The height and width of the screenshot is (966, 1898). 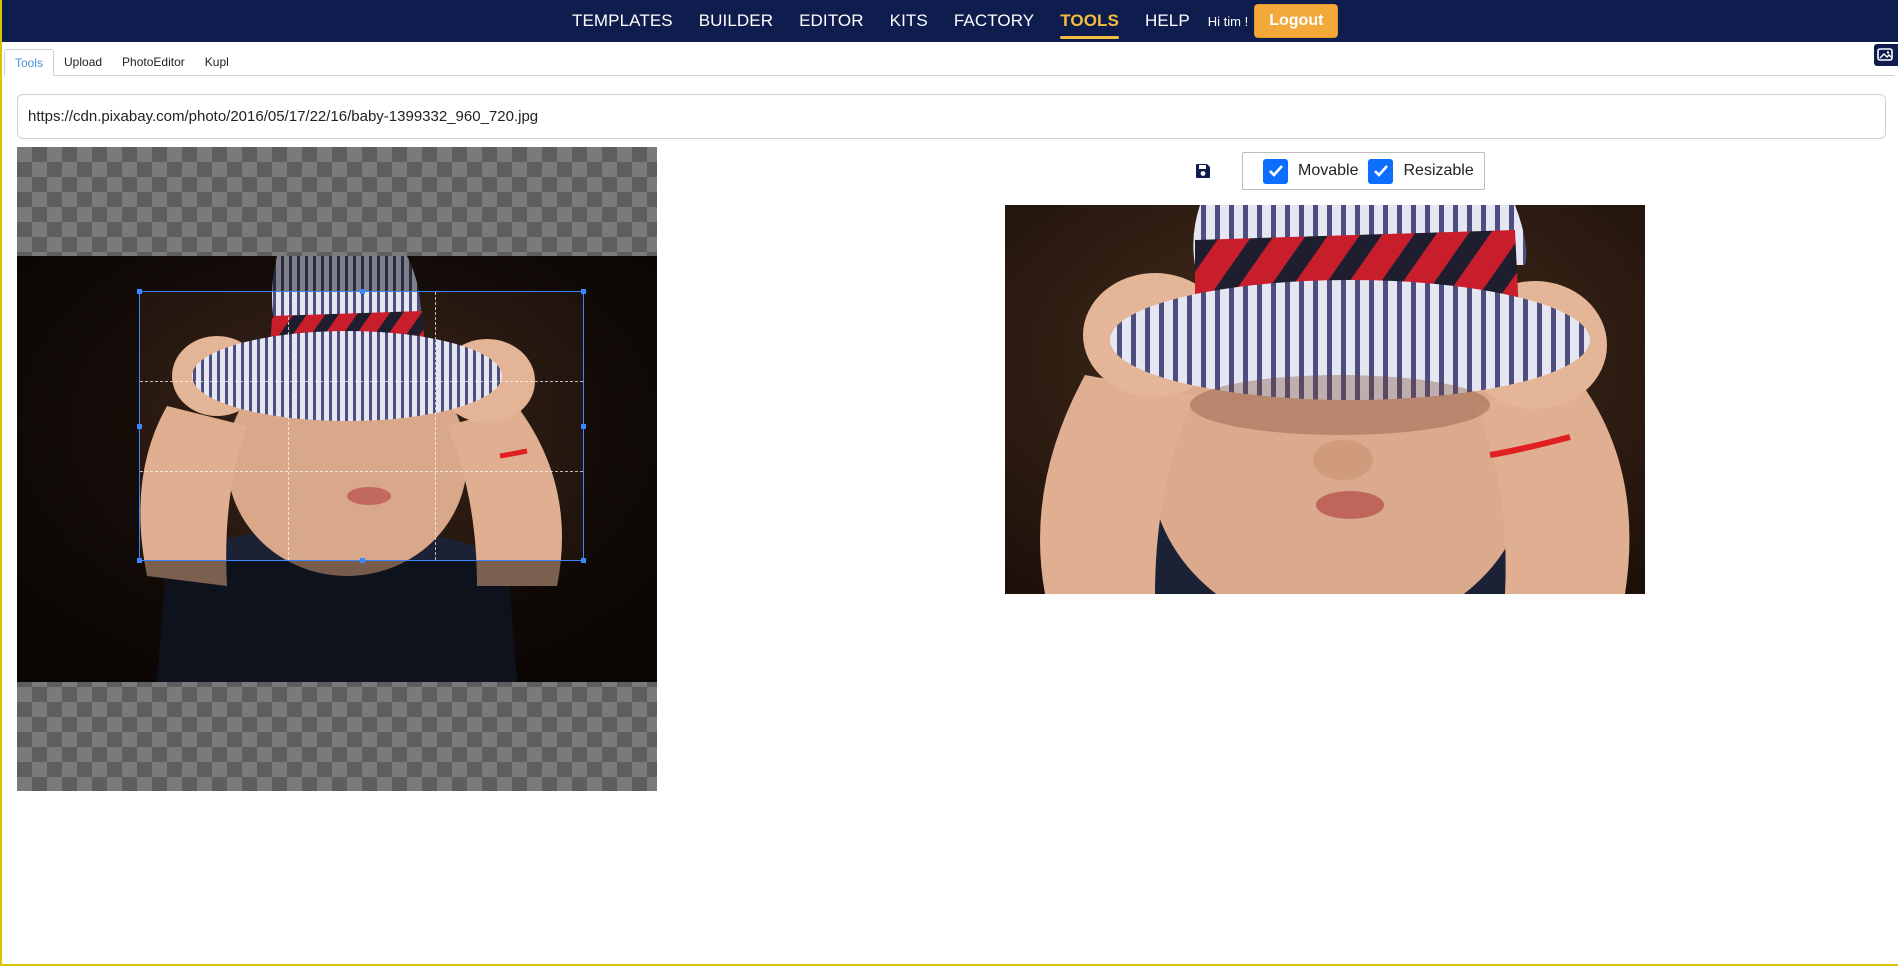 What do you see at coordinates (949, 62) in the screenshot?
I see `tool-tabs: Tools Upload PhotoEditor Kupl` at bounding box center [949, 62].